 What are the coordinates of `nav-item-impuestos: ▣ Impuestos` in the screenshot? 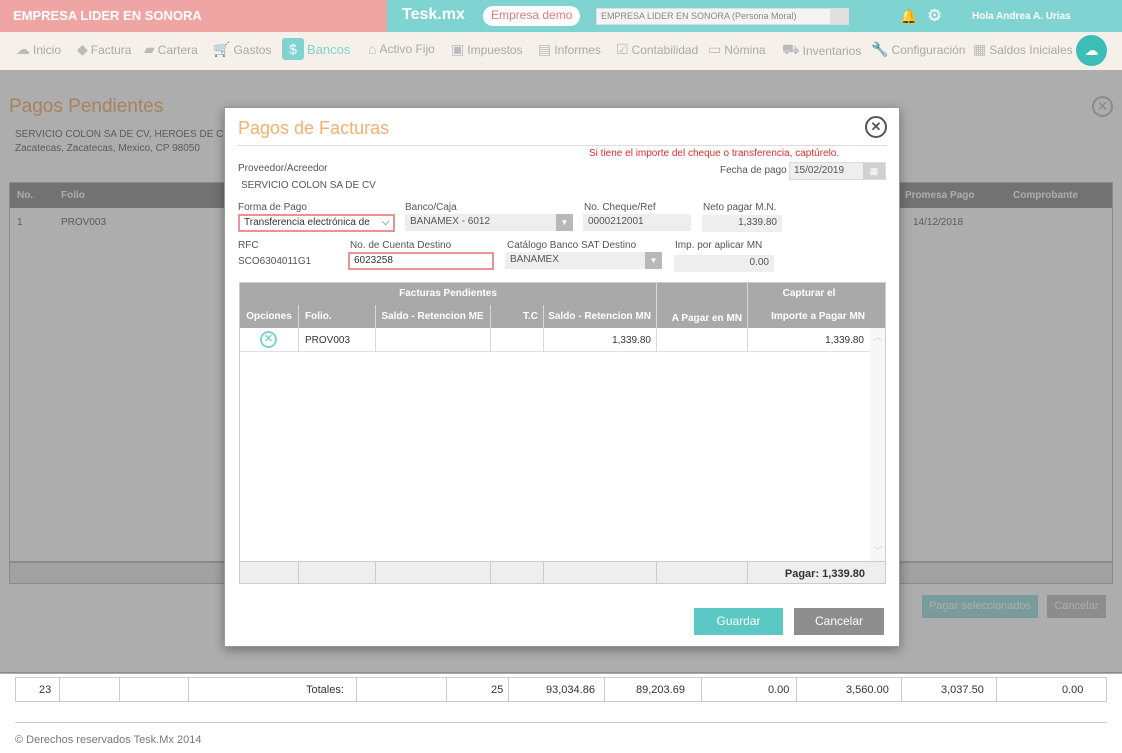 It's located at (487, 49).